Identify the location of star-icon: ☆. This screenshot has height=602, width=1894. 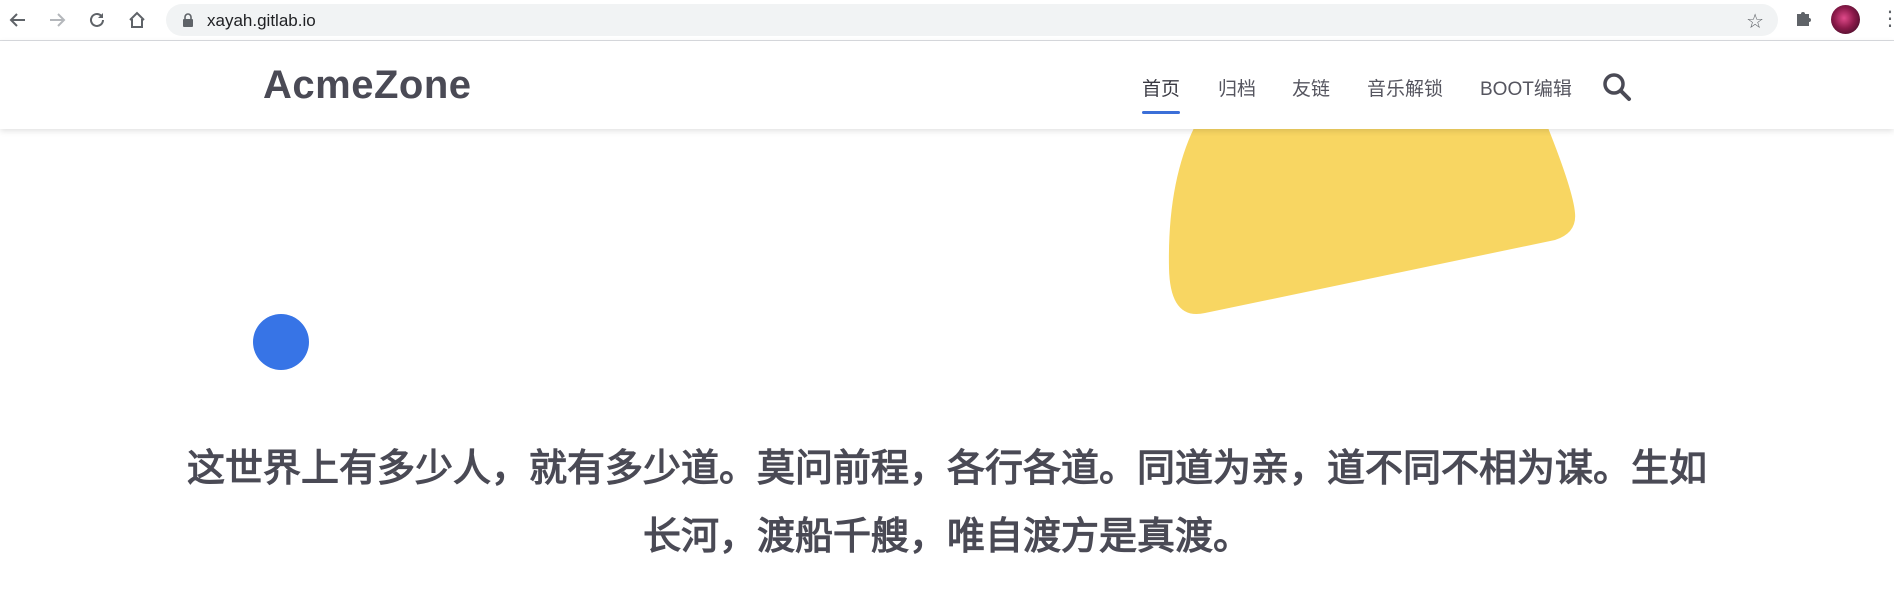
(1755, 21).